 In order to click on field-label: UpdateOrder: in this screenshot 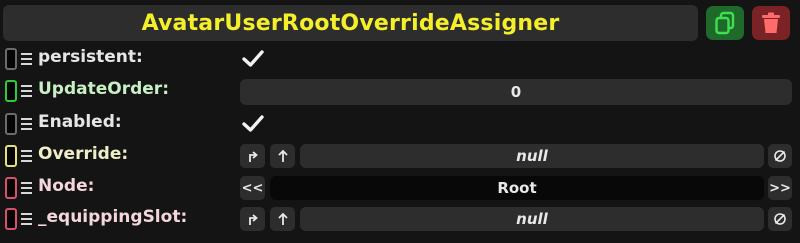, I will do `click(103, 89)`.